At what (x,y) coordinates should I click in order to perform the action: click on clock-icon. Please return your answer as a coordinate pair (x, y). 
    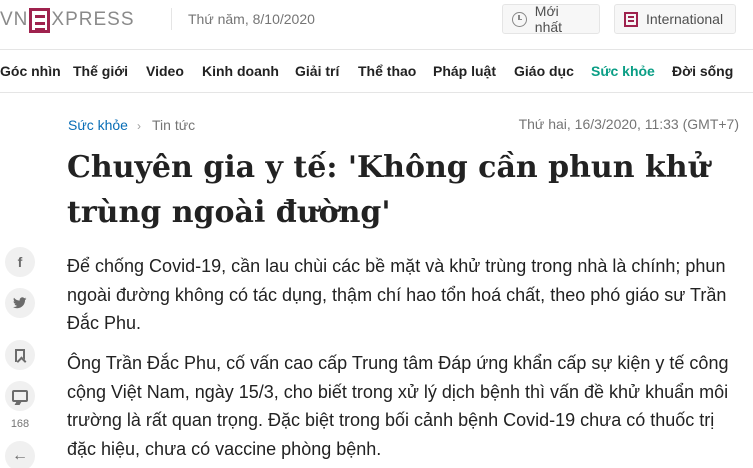
    Looking at the image, I should click on (519, 19).